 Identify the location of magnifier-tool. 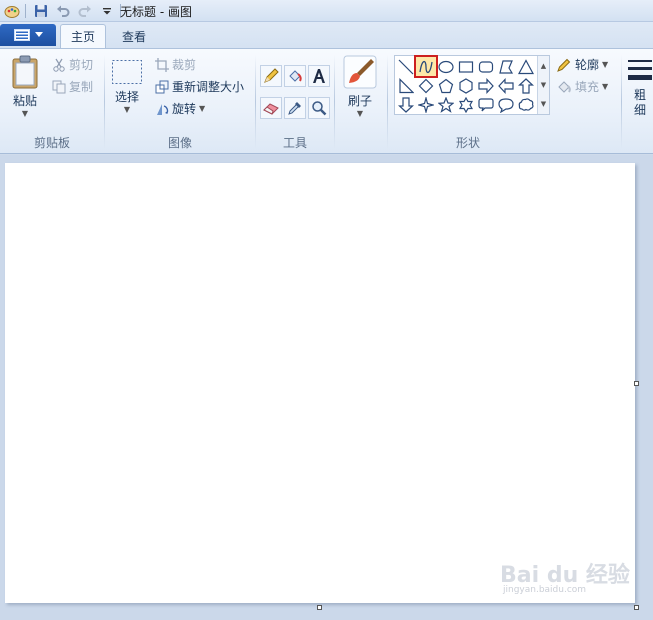
(319, 108).